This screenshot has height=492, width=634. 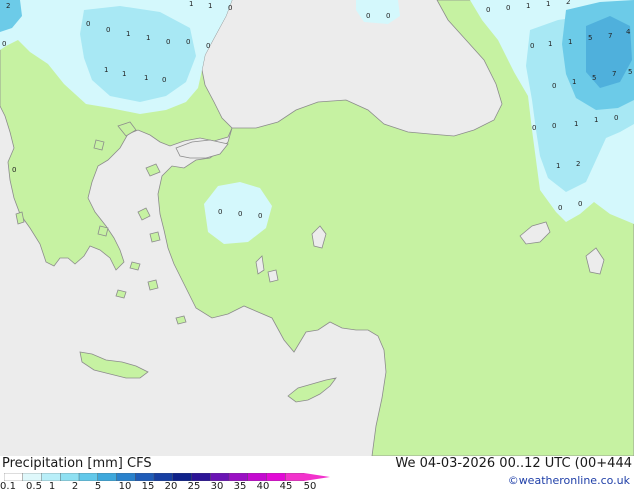 What do you see at coordinates (75, 486) in the screenshot?
I see `scale-tick-label: 2` at bounding box center [75, 486].